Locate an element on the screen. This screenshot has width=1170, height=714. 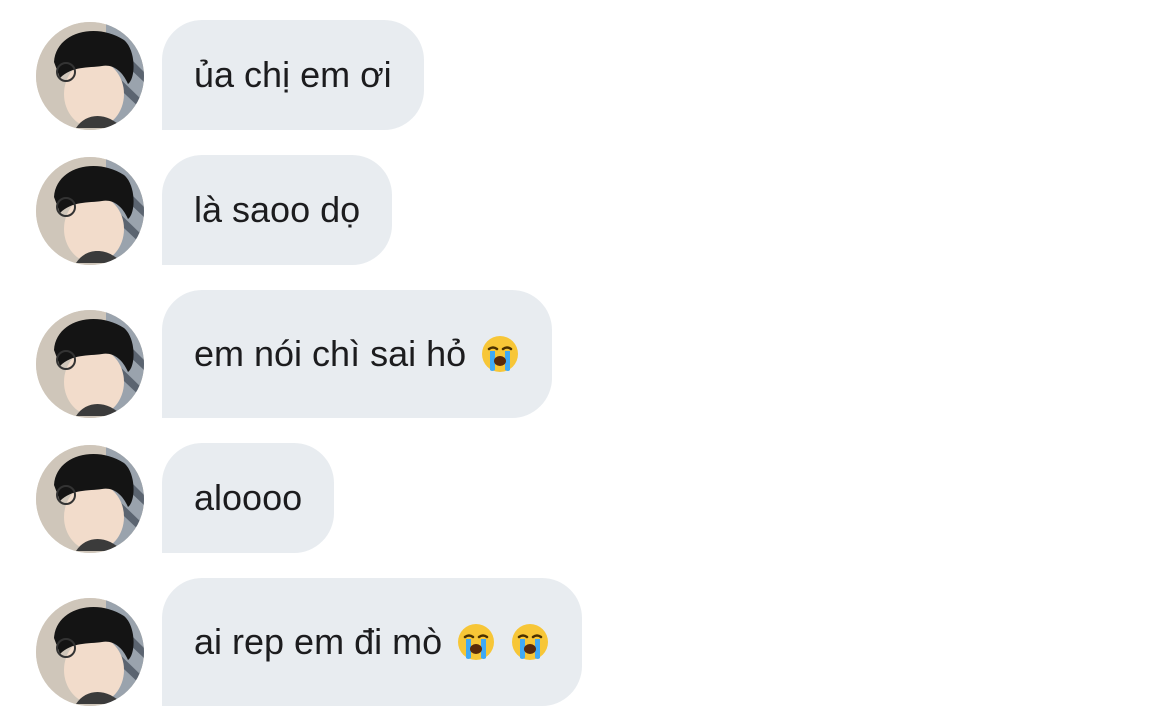
message-text: aloooo is located at coordinates (248, 497).